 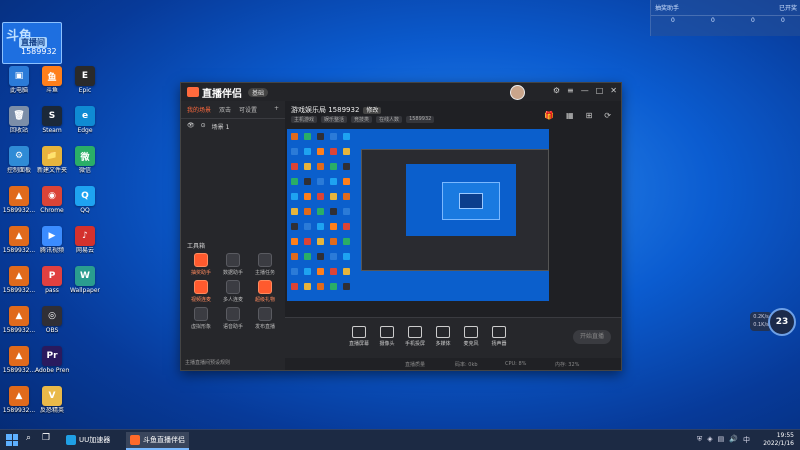 I want to click on desktop-icon: 🗑 回收站, so click(x=19, y=120).